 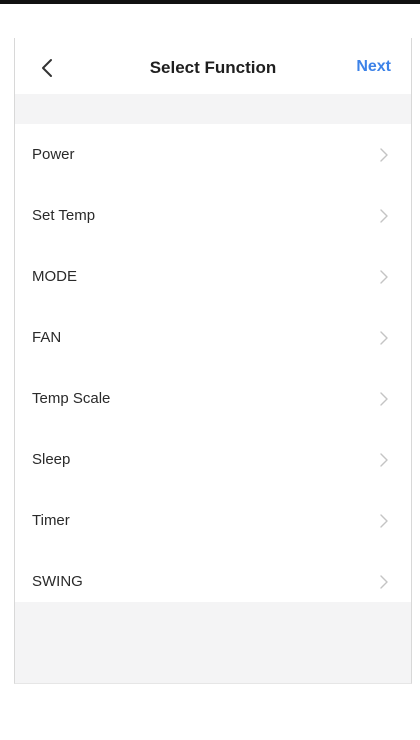 What do you see at coordinates (213, 459) in the screenshot?
I see `function-item-sleep: Sleep` at bounding box center [213, 459].